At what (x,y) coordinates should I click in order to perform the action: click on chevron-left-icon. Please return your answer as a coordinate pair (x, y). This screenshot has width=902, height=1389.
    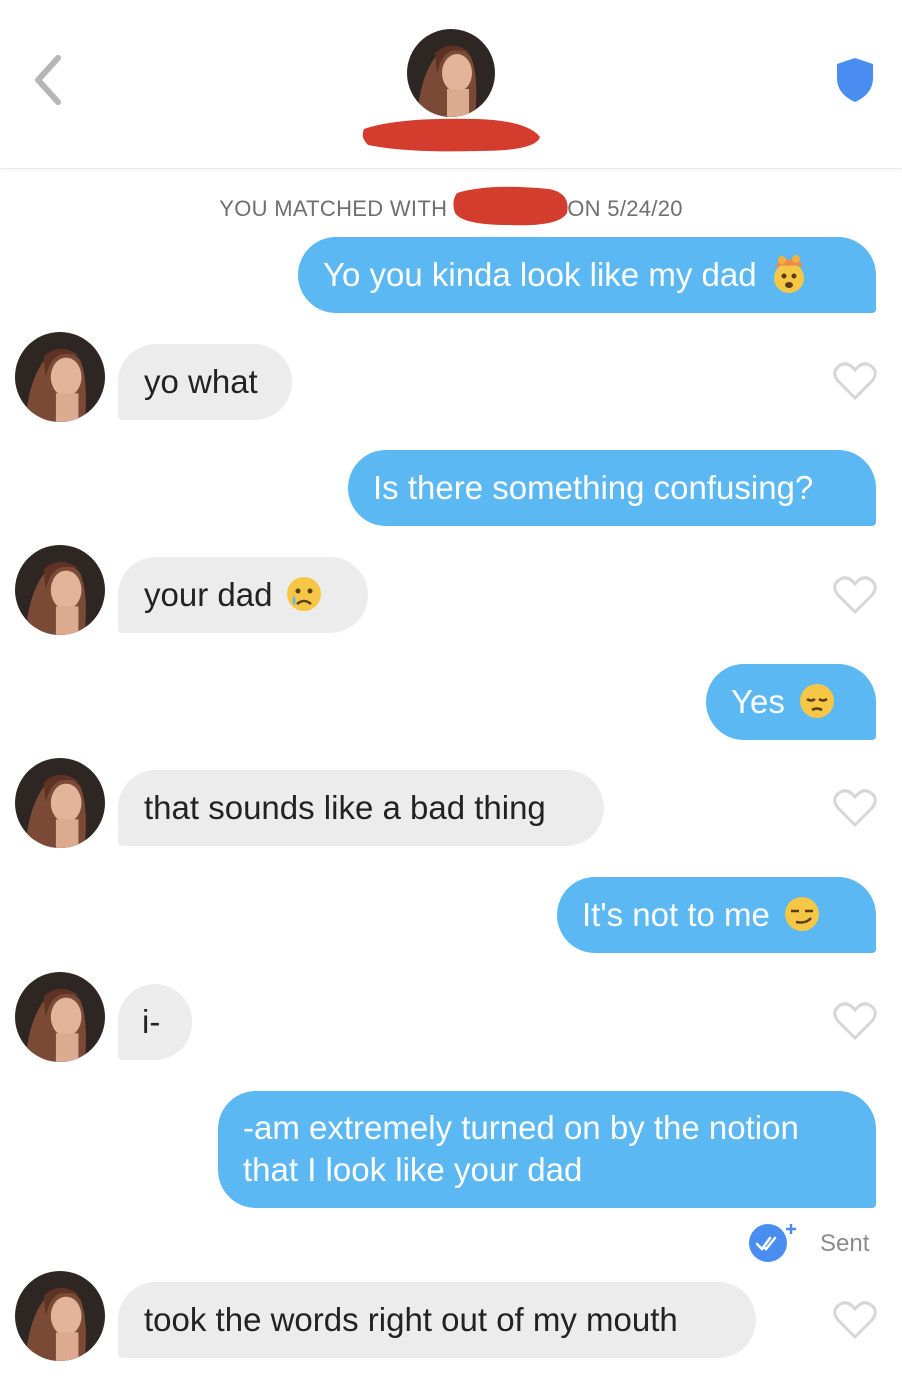
    Looking at the image, I should click on (50, 80).